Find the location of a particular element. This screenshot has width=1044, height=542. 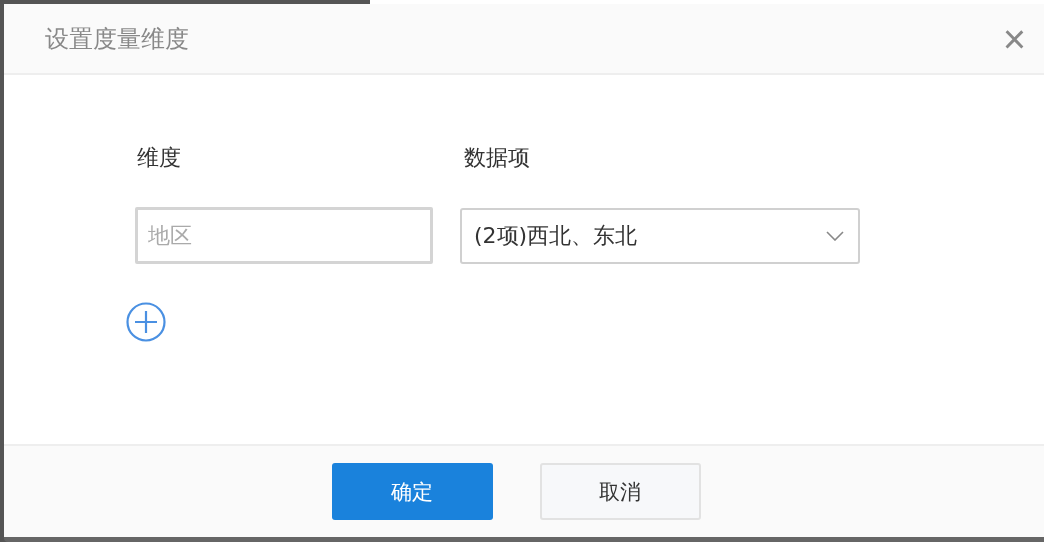

confirm-button: 确定 is located at coordinates (412, 491).